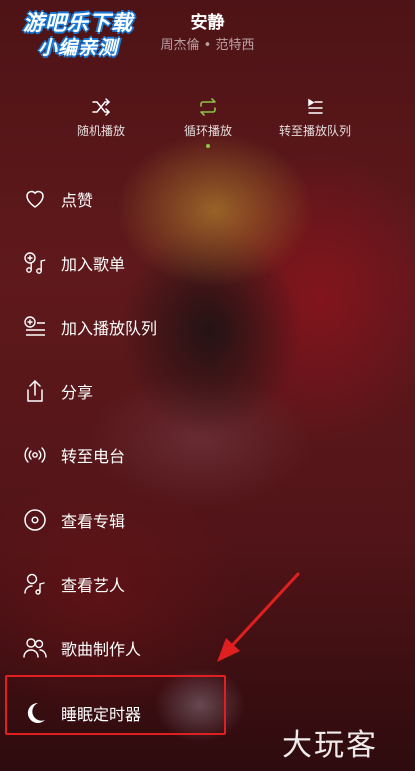 The width and height of the screenshot is (415, 771). What do you see at coordinates (330, 745) in the screenshot?
I see `site-watermark-bottom: 大玩客` at bounding box center [330, 745].